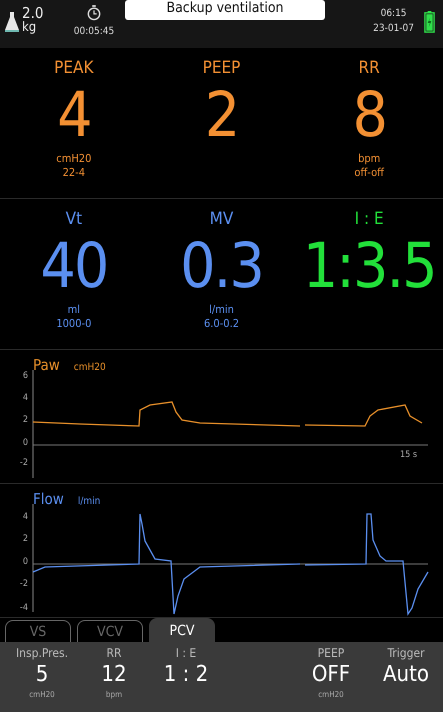  What do you see at coordinates (221, 115) in the screenshot?
I see `metric-value: 2` at bounding box center [221, 115].